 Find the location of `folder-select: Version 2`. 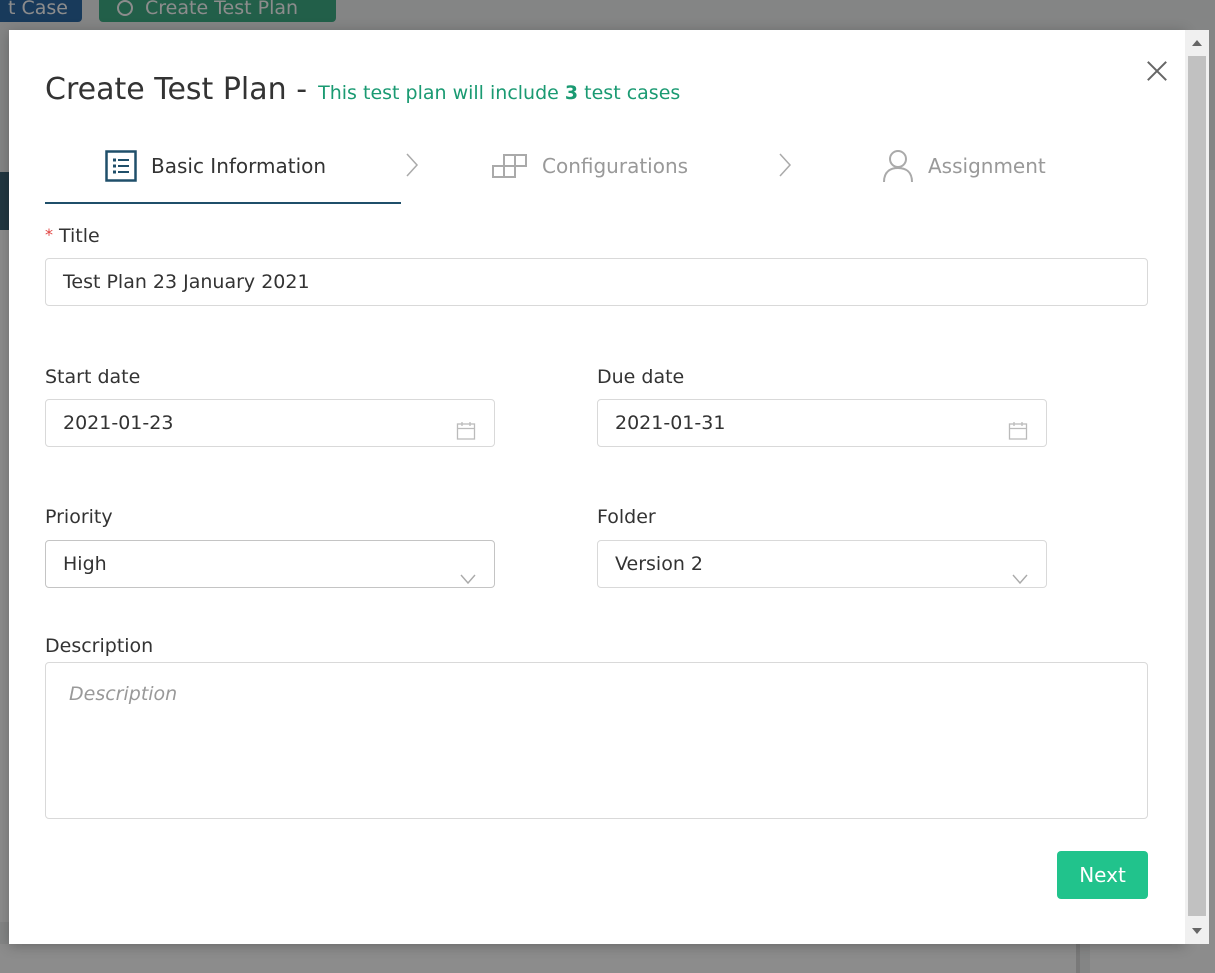

folder-select: Version 2 is located at coordinates (822, 564).